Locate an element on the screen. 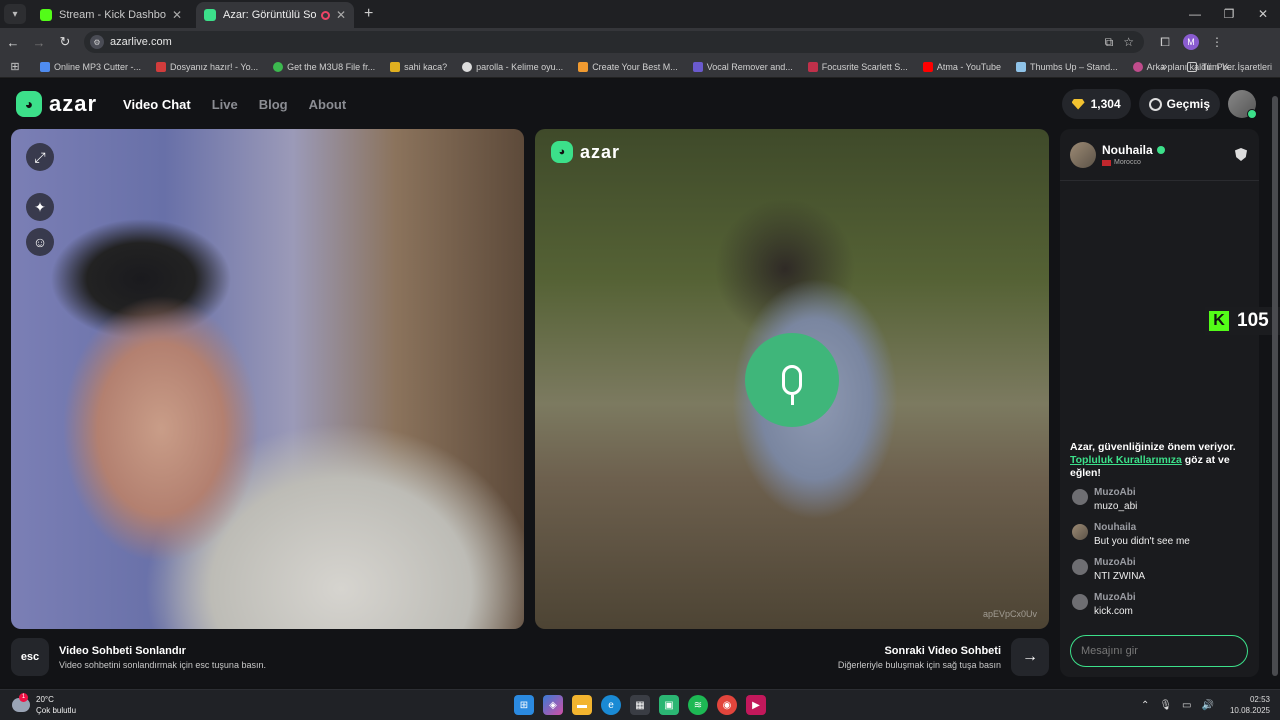  recording-icon is located at coordinates (325, 15).